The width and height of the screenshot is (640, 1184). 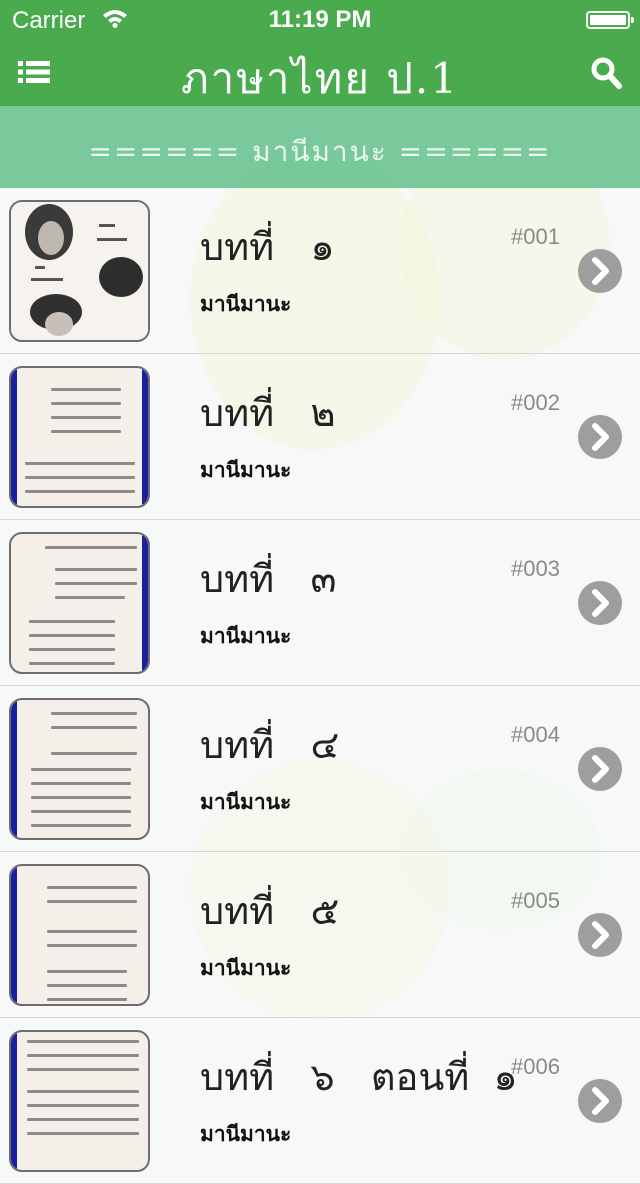 I want to click on nav-bar: ภาษาไทย ป.1, so click(x=320, y=73).